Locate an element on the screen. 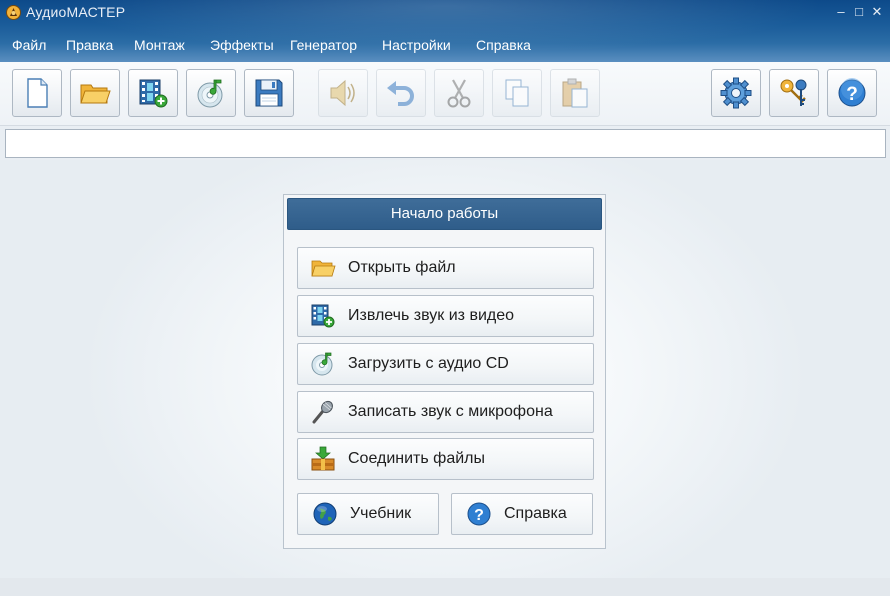 The width and height of the screenshot is (890, 596). paste-icon is located at coordinates (575, 93).